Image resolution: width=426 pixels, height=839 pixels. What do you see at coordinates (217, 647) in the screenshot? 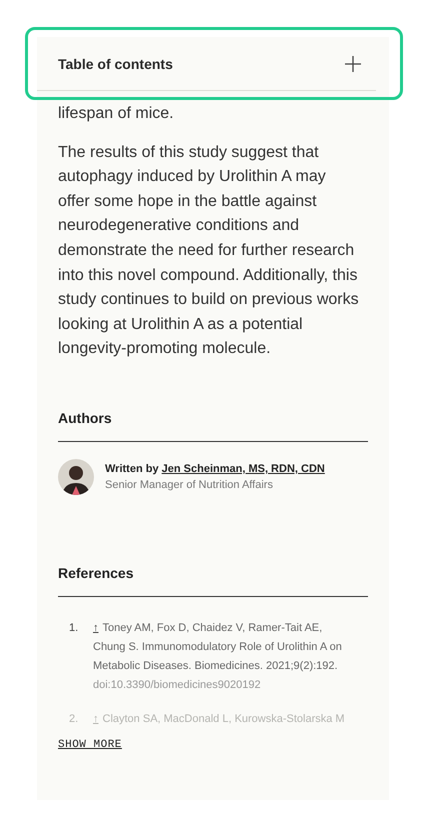
I see `reference-text: ↑ Toney AM, Fox D, Chaidez V, Ramer-Tait AE, Chung S. Immunomodulatory Role of Urolithin A on Metabolic Diseases. Biomedicines. 2021;9(2):192.` at bounding box center [217, 647].